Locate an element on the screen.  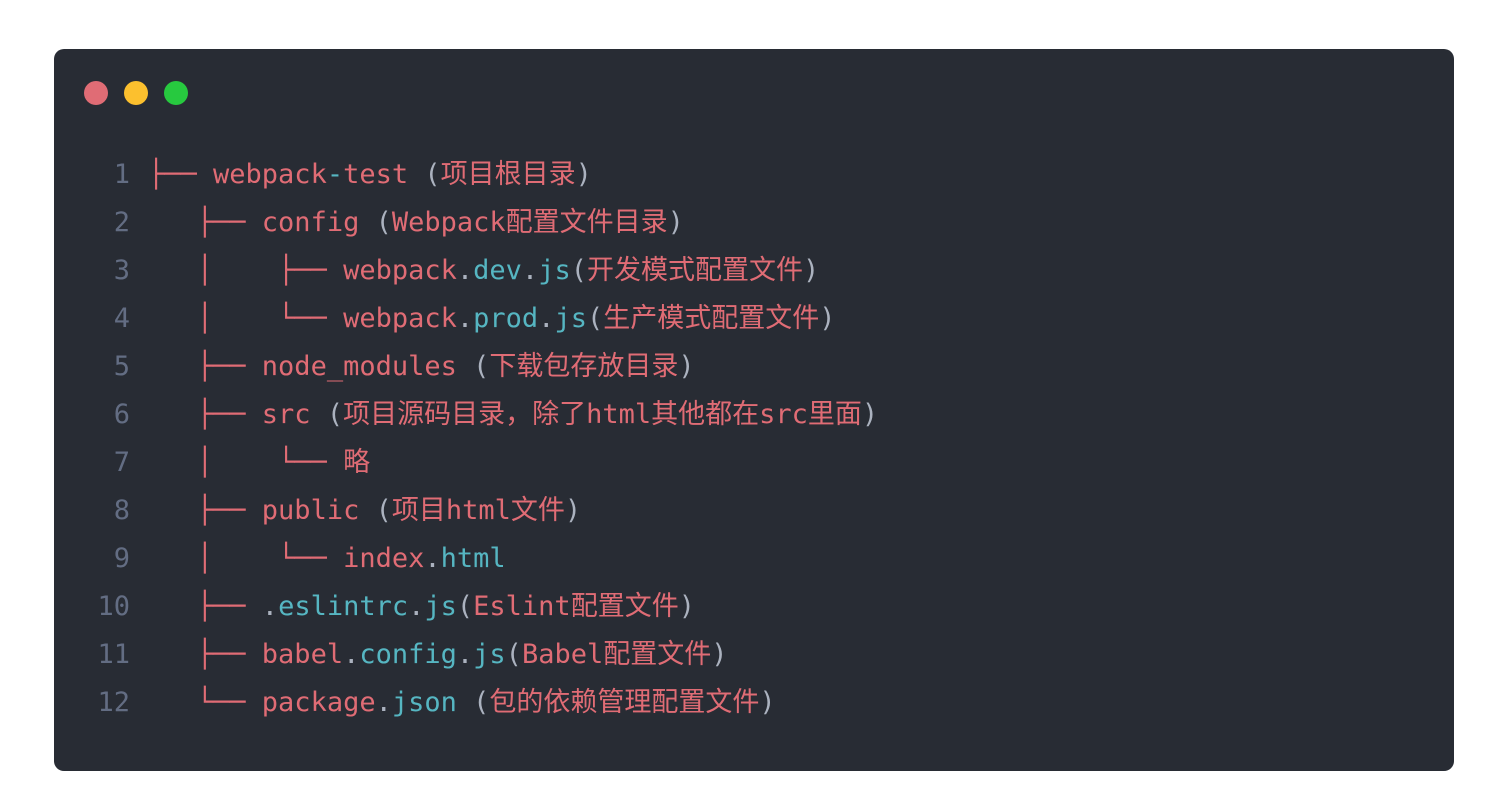
line-content: │ └── webpack.prod.js(生产模式配置文件) is located at coordinates (492, 319).